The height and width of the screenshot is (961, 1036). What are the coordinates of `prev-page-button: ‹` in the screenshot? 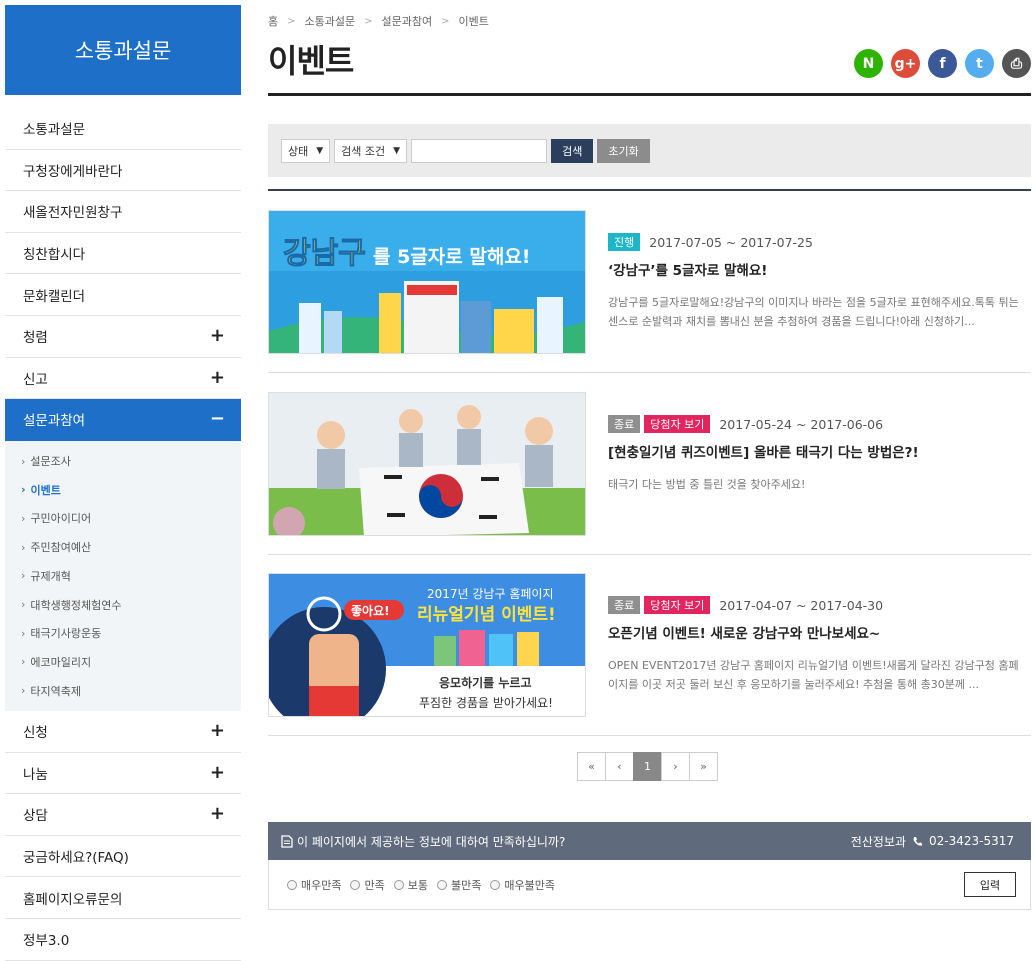 It's located at (619, 766).